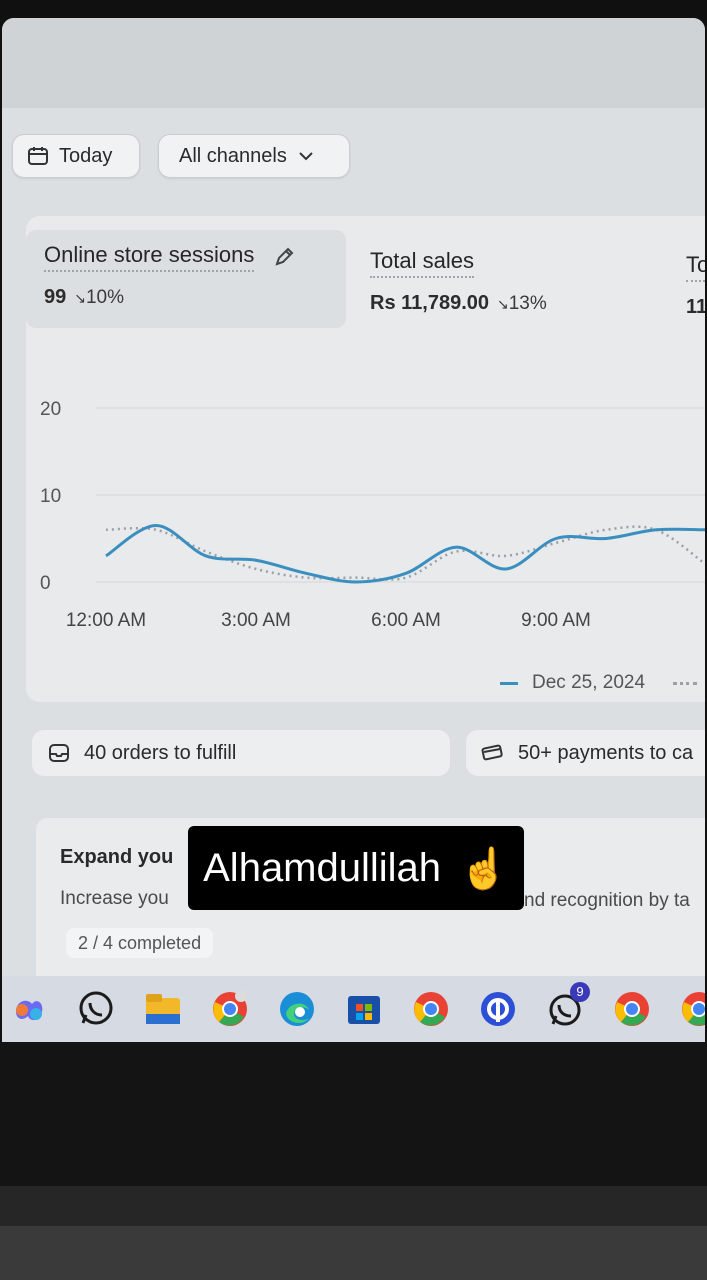  I want to click on payments-chip: 50+ payments to ca, so click(585, 753).